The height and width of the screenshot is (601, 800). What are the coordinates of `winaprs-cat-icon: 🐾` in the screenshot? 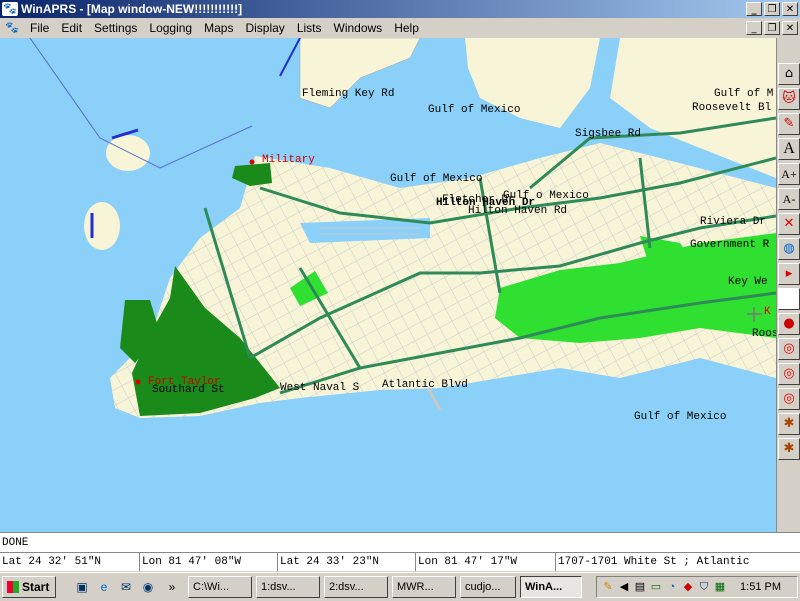 It's located at (10, 9).